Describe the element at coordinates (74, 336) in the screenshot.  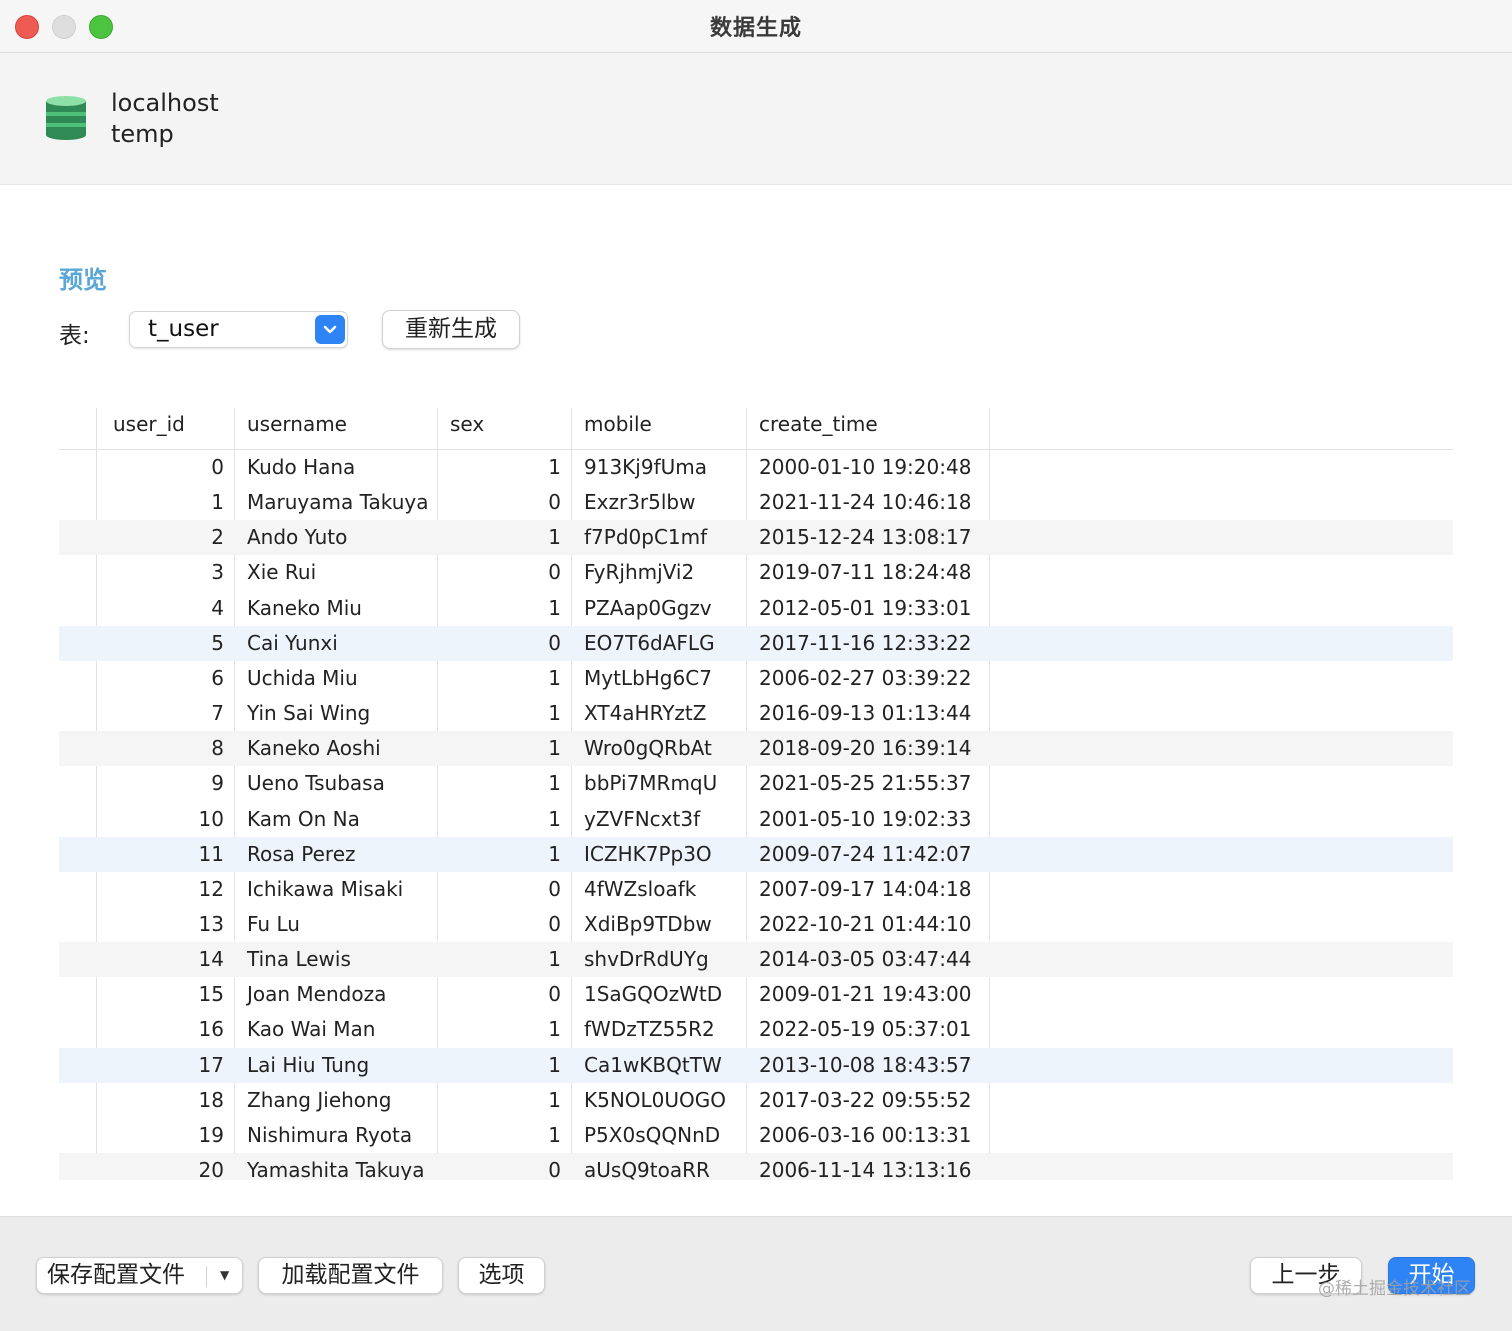
I see `table-label: 表:` at that location.